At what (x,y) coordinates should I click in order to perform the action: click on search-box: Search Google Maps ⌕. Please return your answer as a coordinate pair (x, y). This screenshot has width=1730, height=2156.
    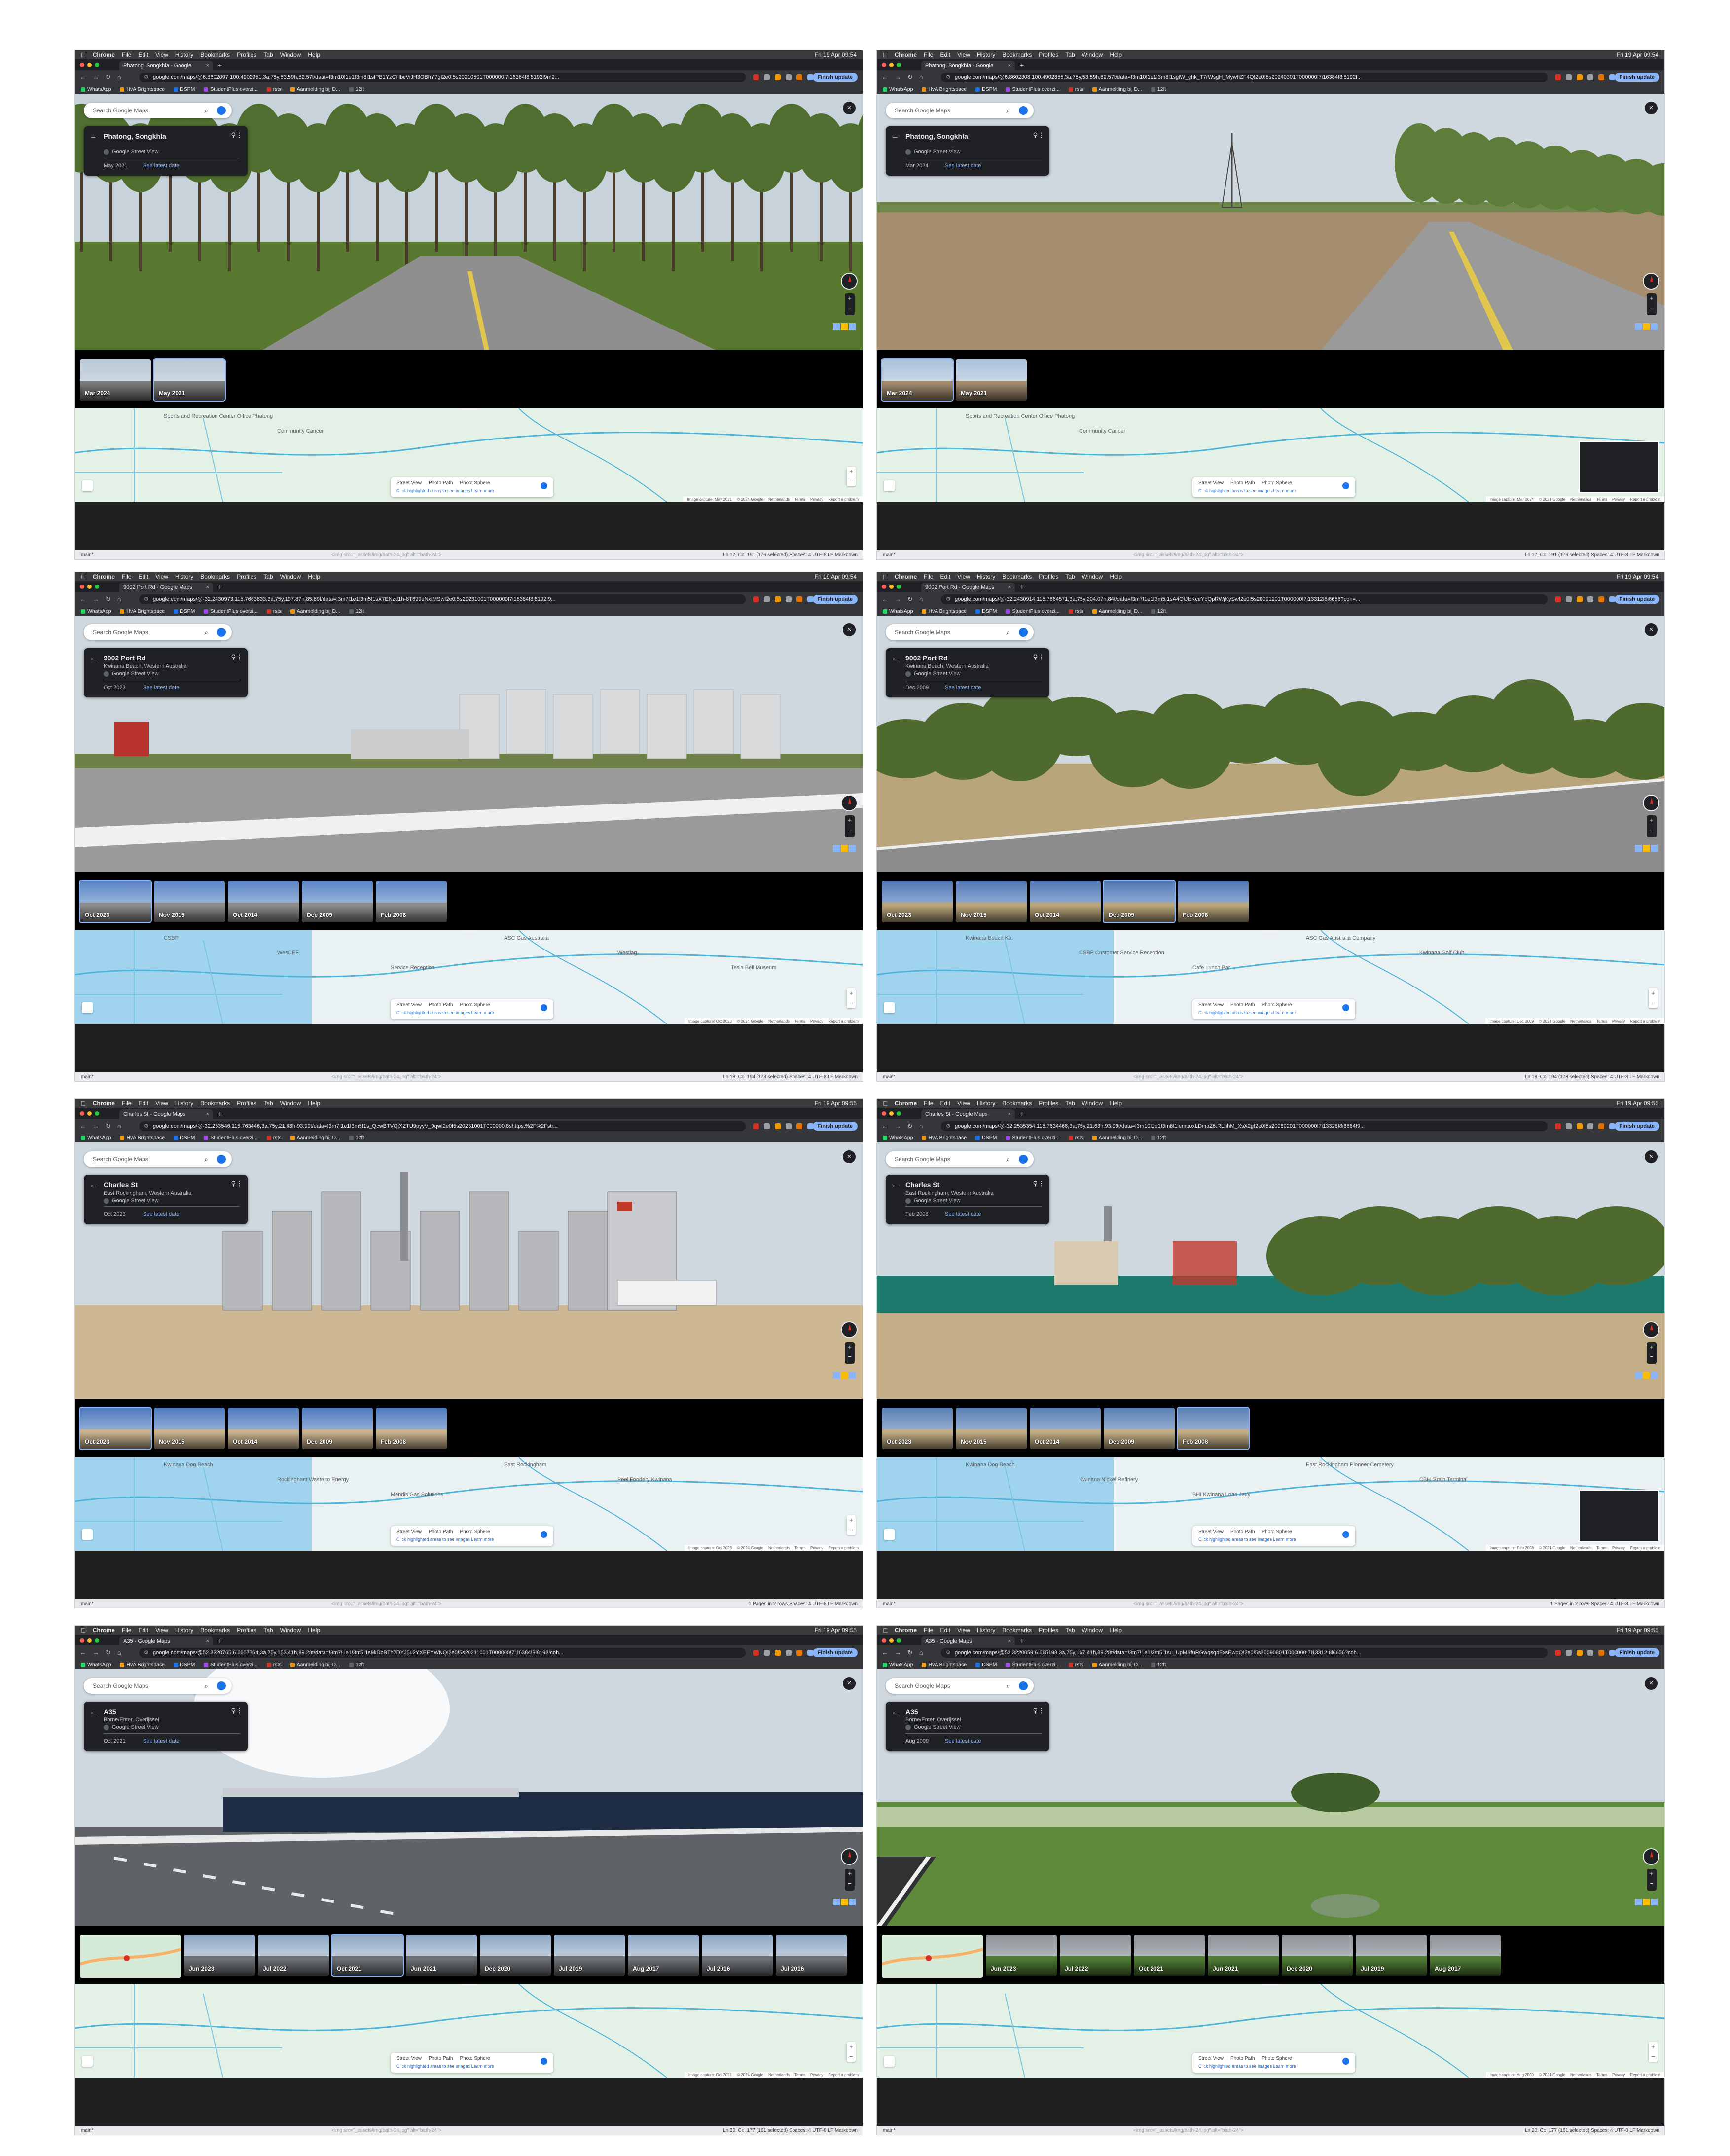
    Looking at the image, I should click on (960, 632).